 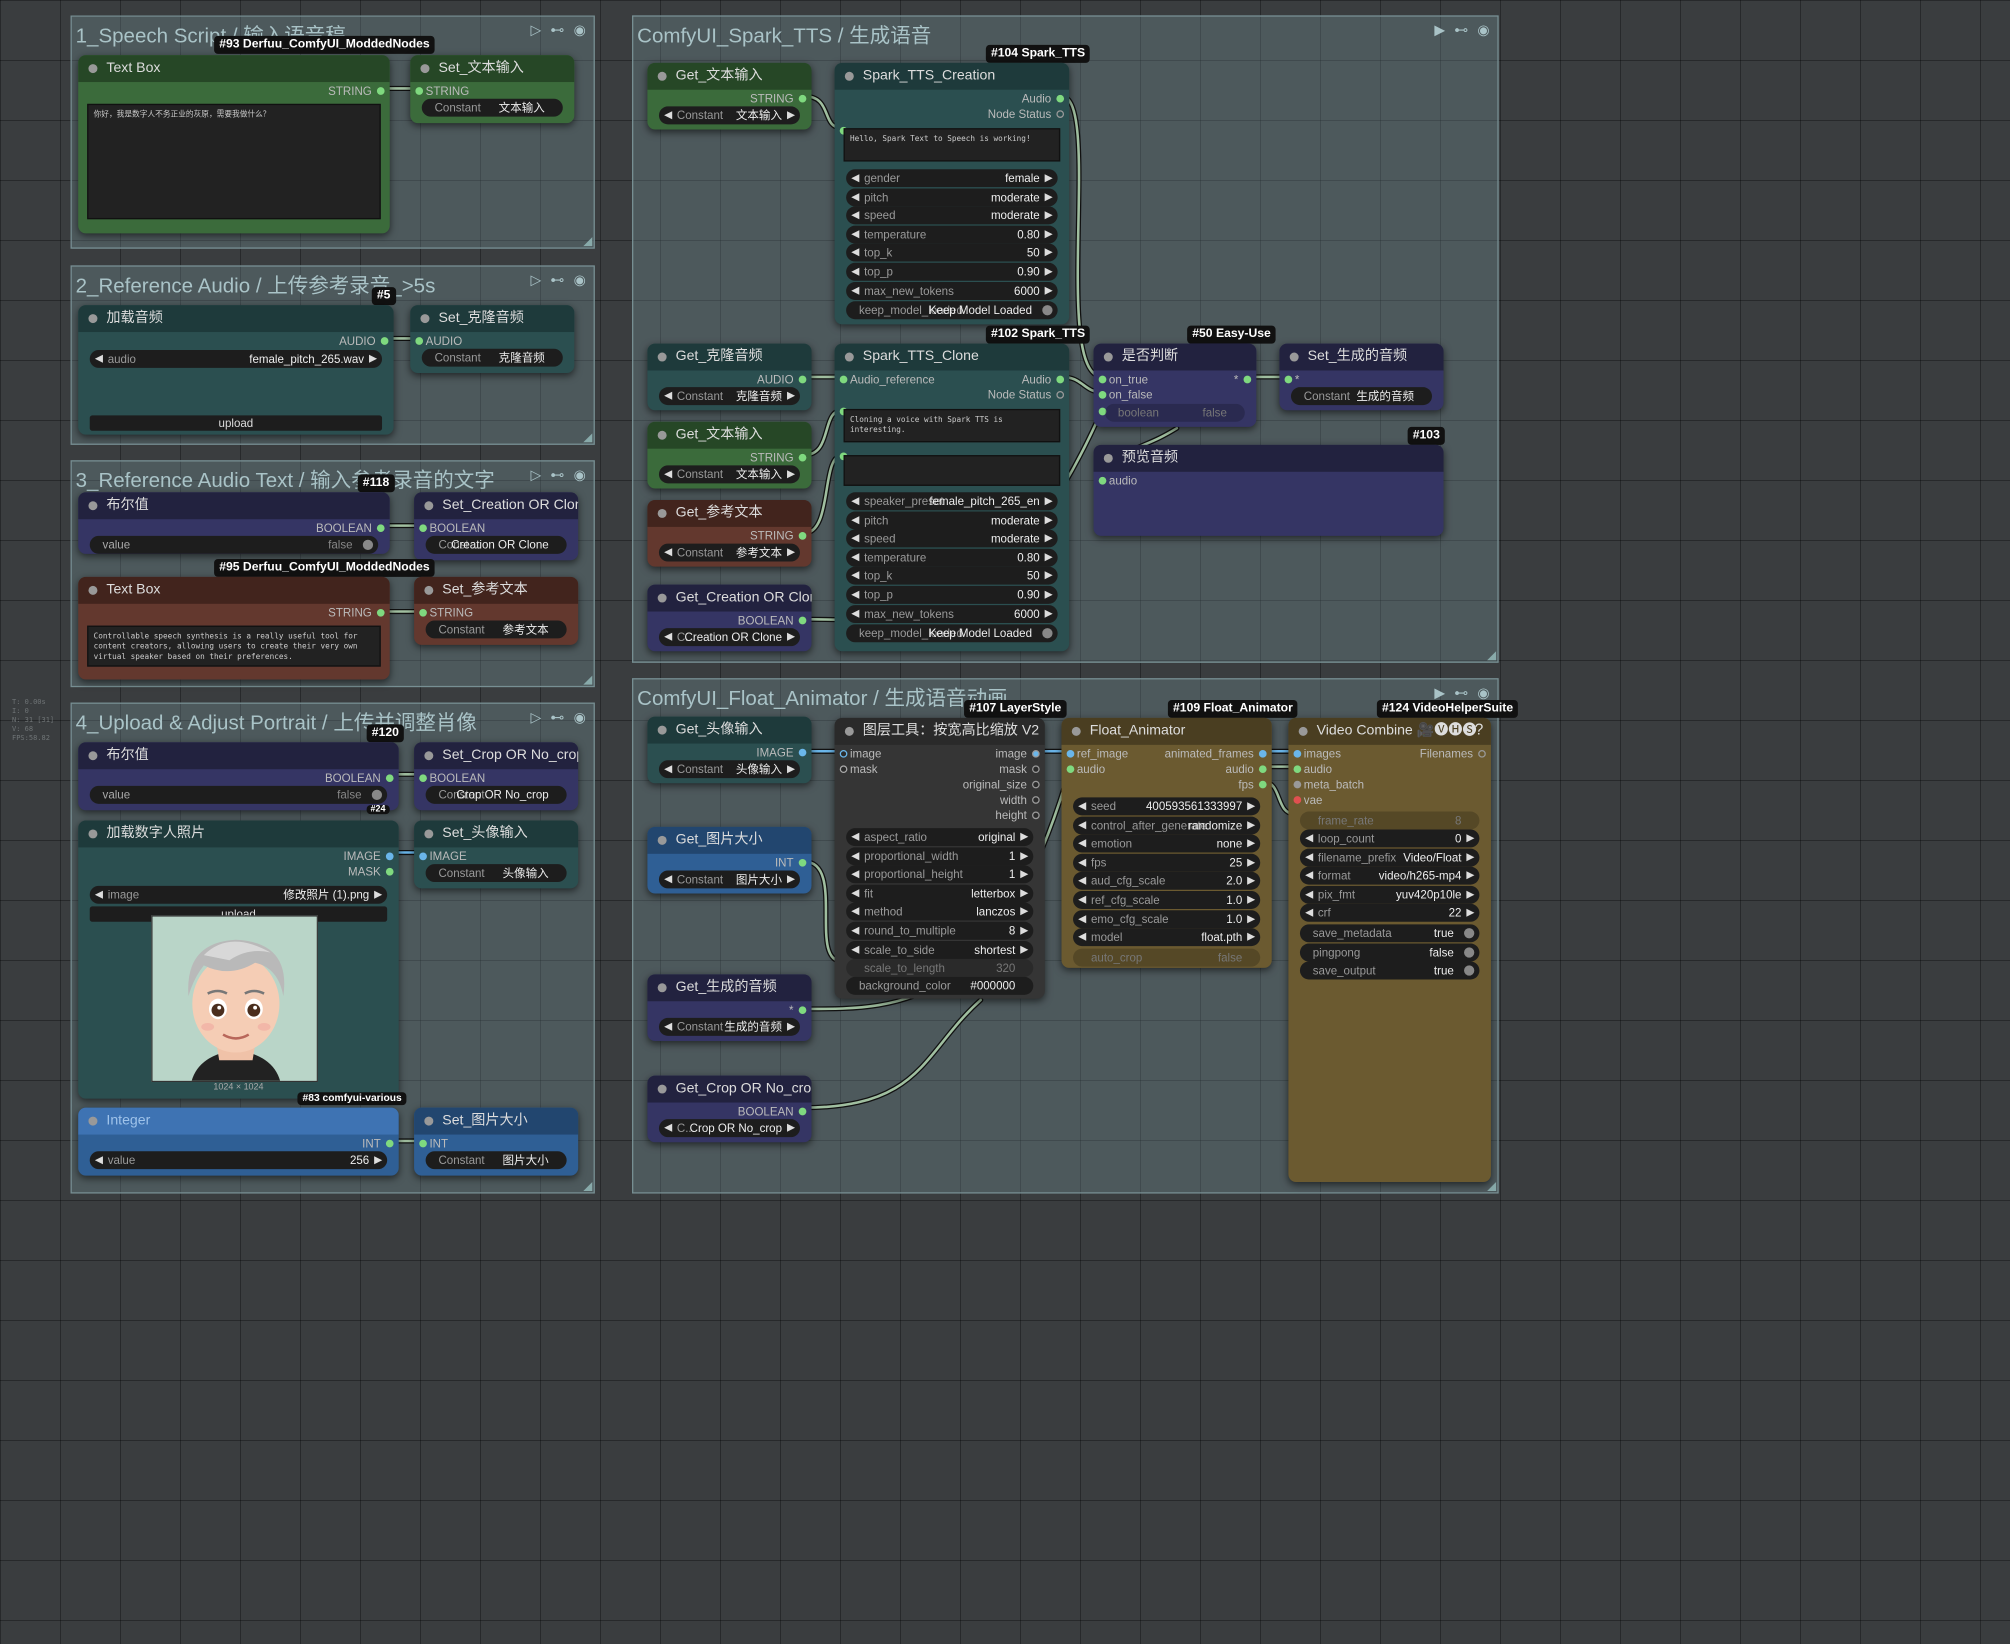 What do you see at coordinates (492, 107) in the screenshot?
I see `constant-widget: Constant 文本输入` at bounding box center [492, 107].